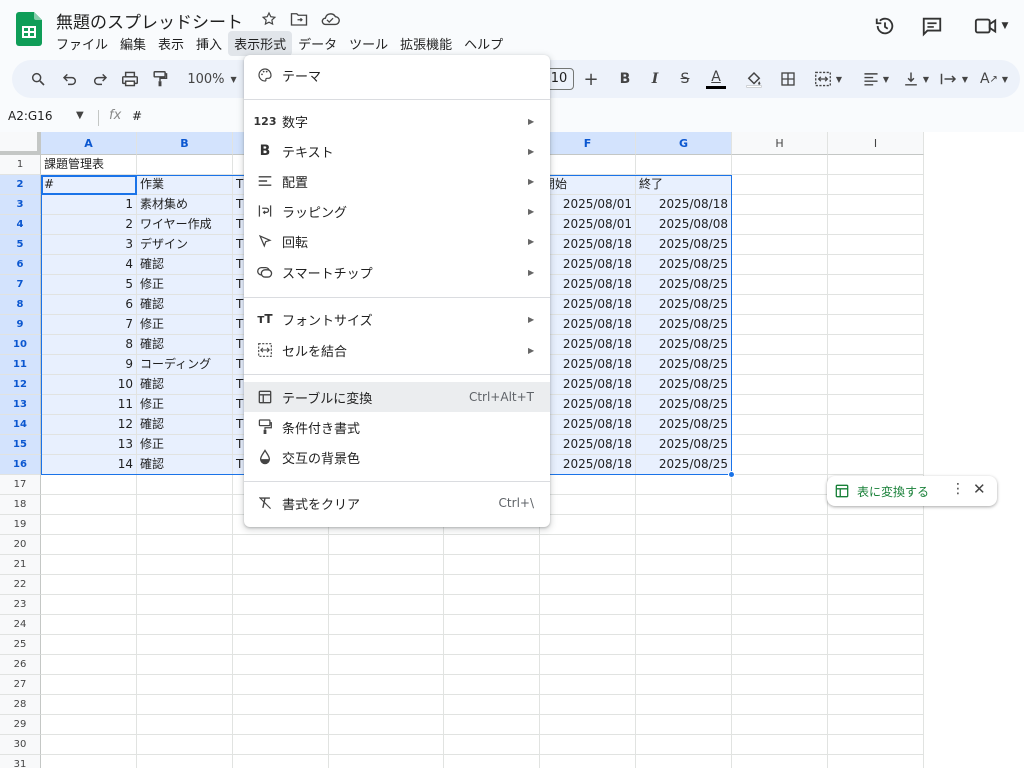  What do you see at coordinates (20, 525) in the screenshot?
I see `row-header: 19` at bounding box center [20, 525].